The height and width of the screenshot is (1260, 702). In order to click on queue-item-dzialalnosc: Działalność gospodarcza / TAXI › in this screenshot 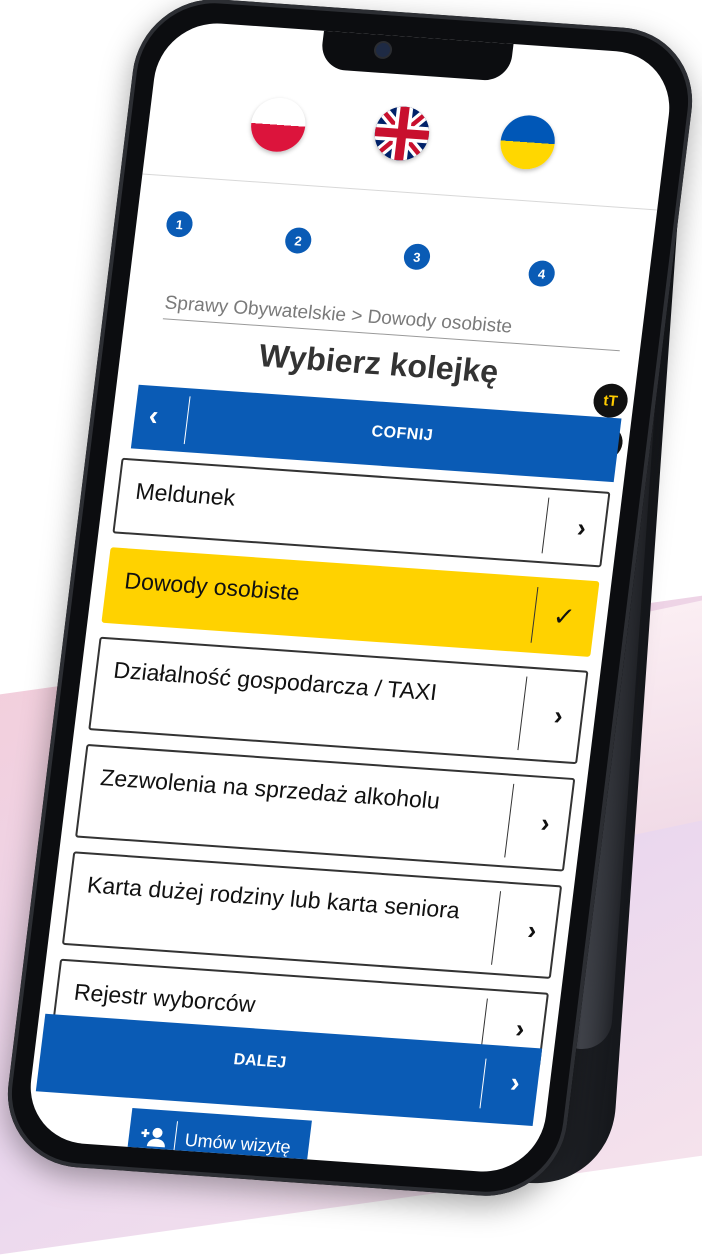, I will do `click(338, 700)`.